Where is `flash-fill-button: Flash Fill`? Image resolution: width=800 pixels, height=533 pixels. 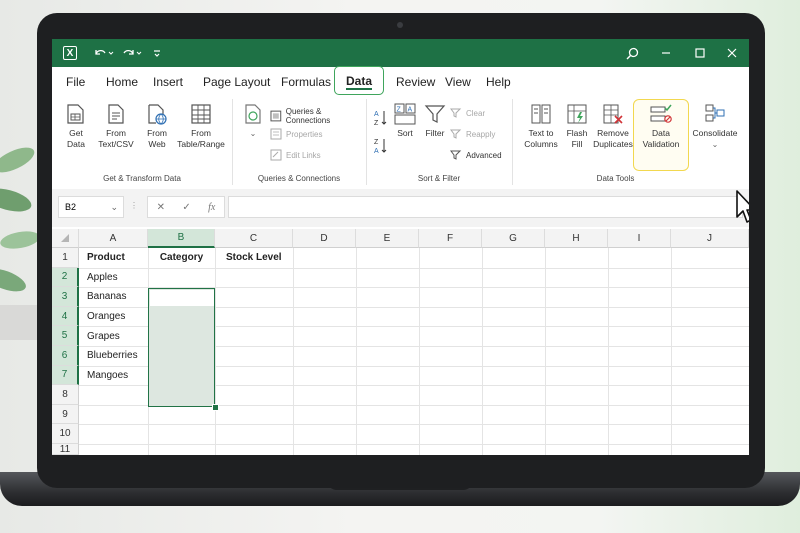 flash-fill-button: Flash Fill is located at coordinates (577, 126).